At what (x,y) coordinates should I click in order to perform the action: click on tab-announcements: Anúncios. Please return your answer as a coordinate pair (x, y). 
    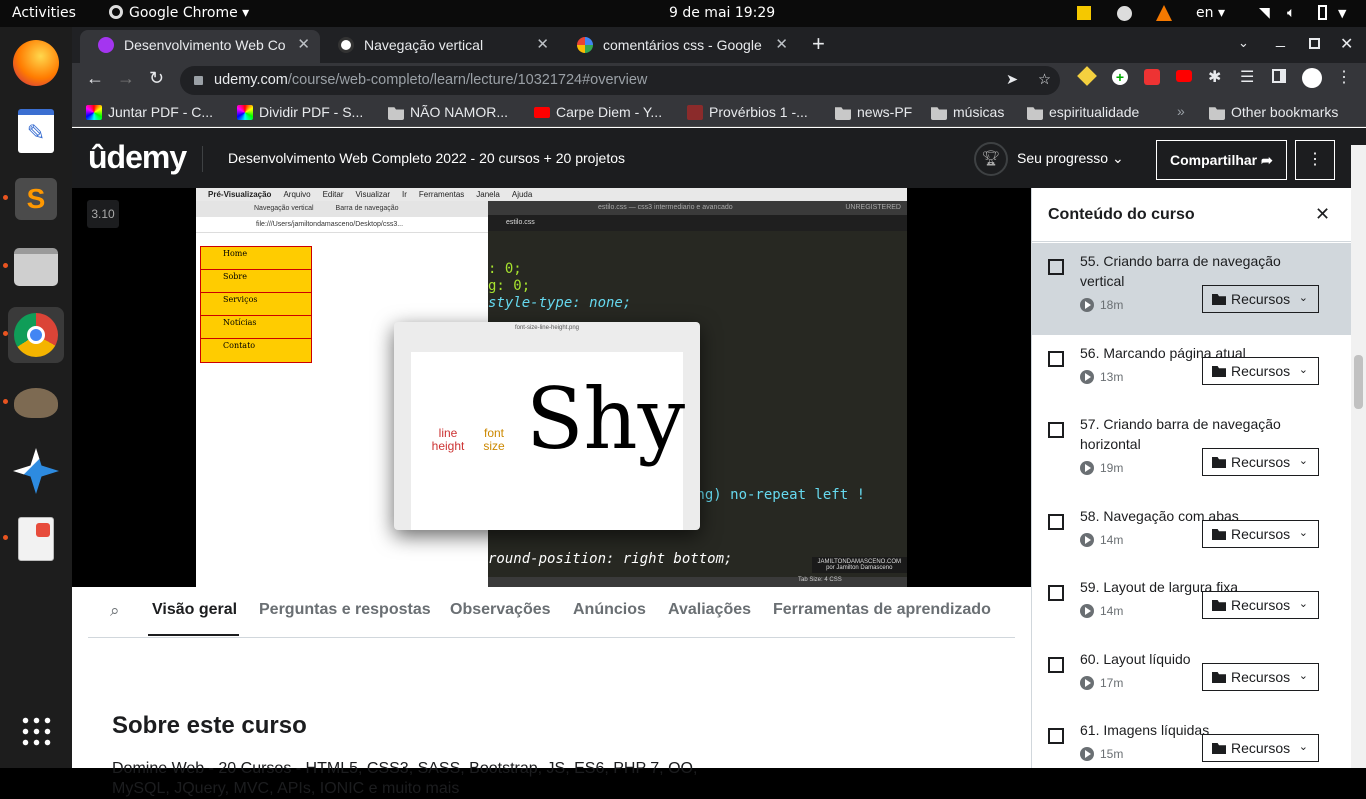
    Looking at the image, I should click on (609, 610).